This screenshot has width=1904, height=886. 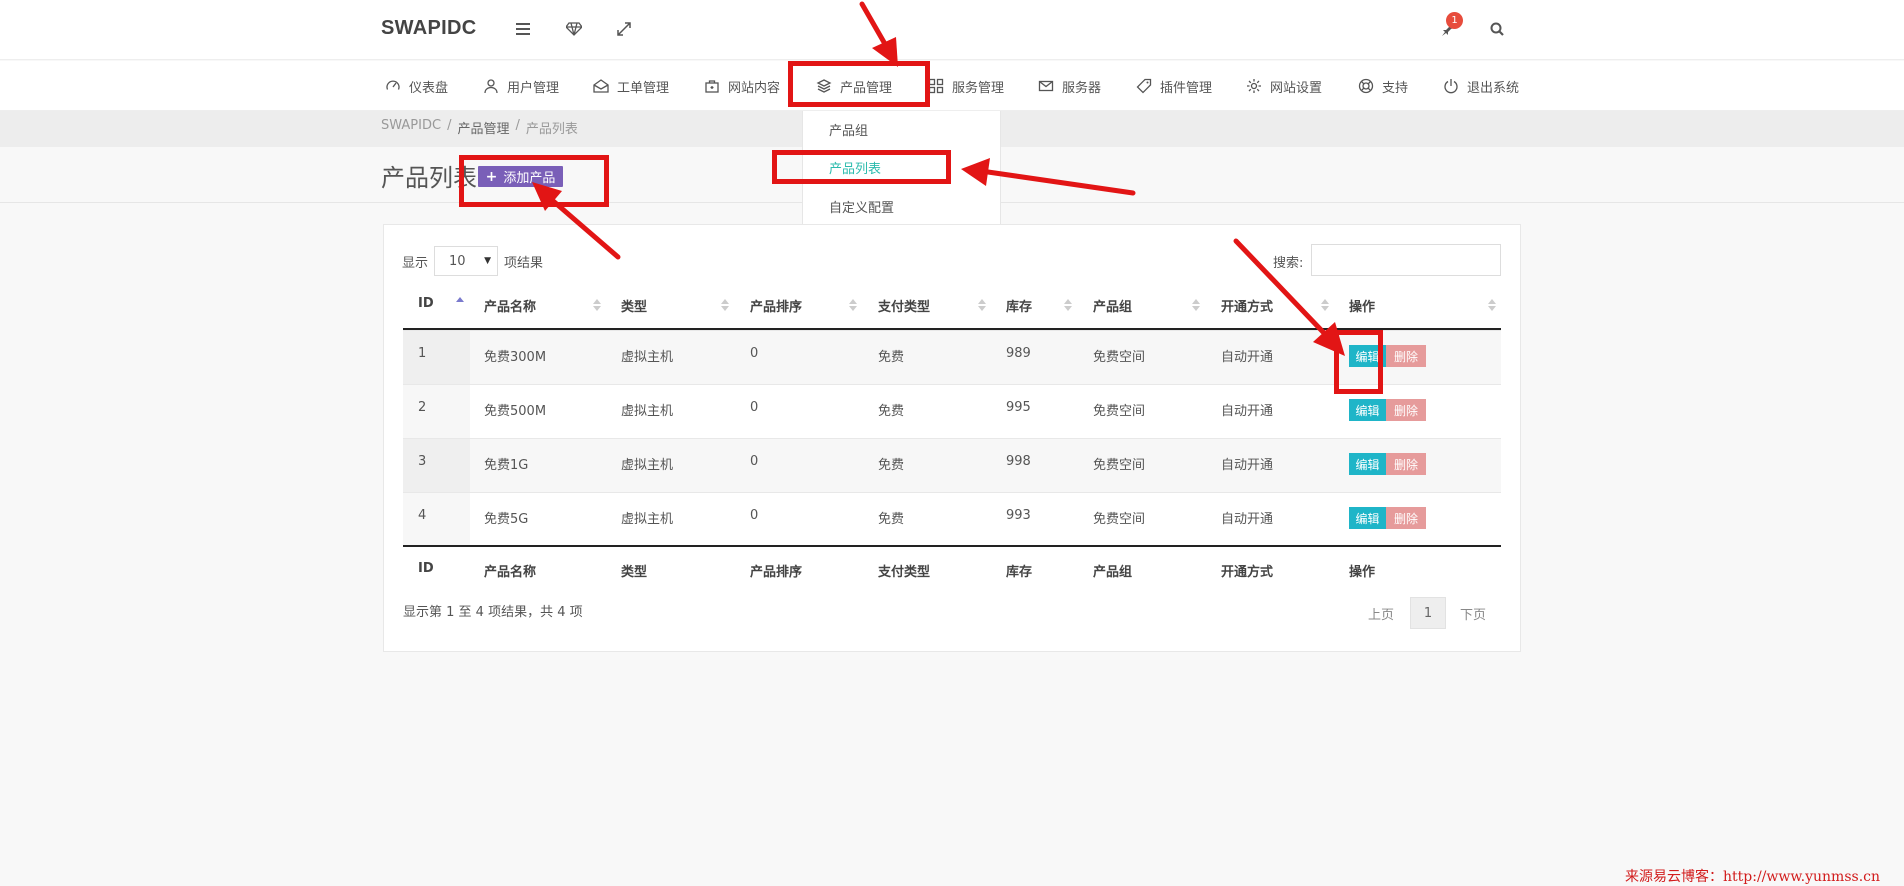 I want to click on menu-toggle-icon, so click(x=523, y=29).